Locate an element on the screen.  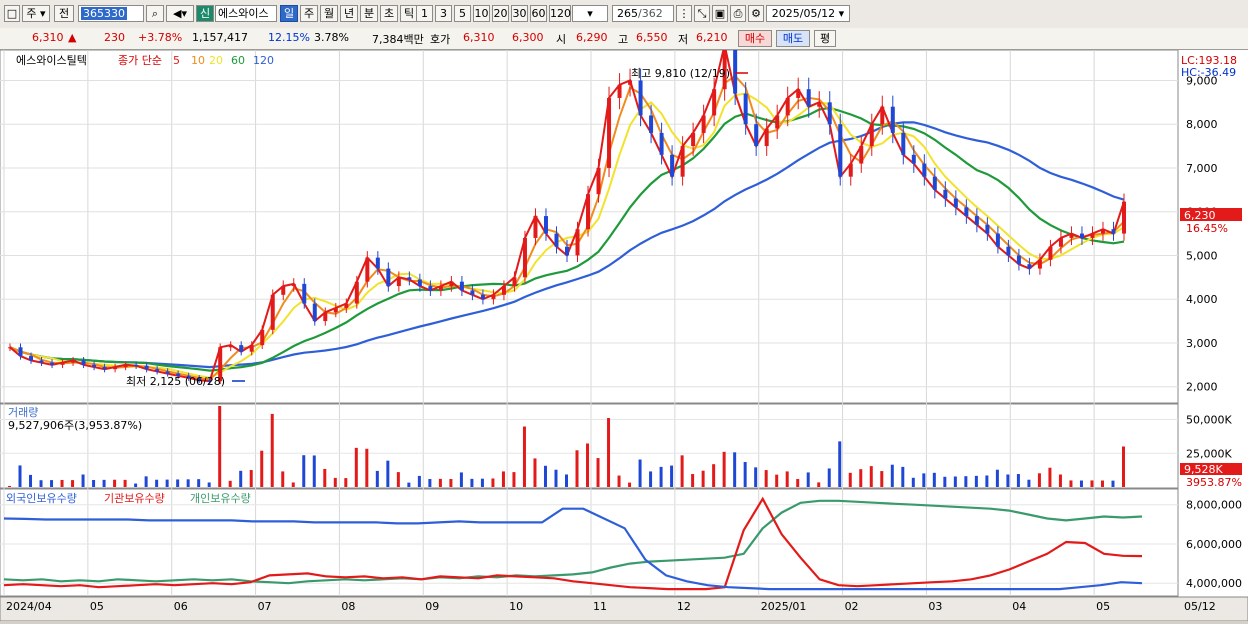
menu-icon: □ is located at coordinates (12, 13).